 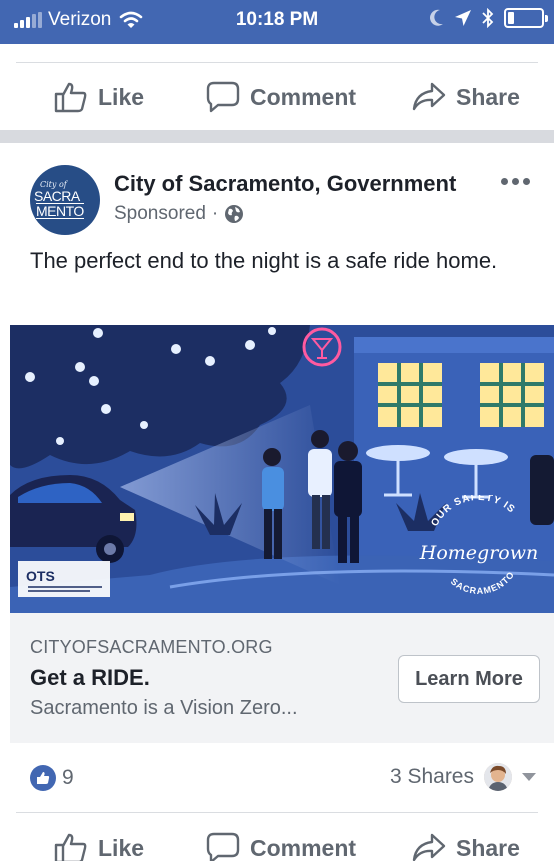 I want to click on carrier-group: Verizon, so click(x=78, y=20).